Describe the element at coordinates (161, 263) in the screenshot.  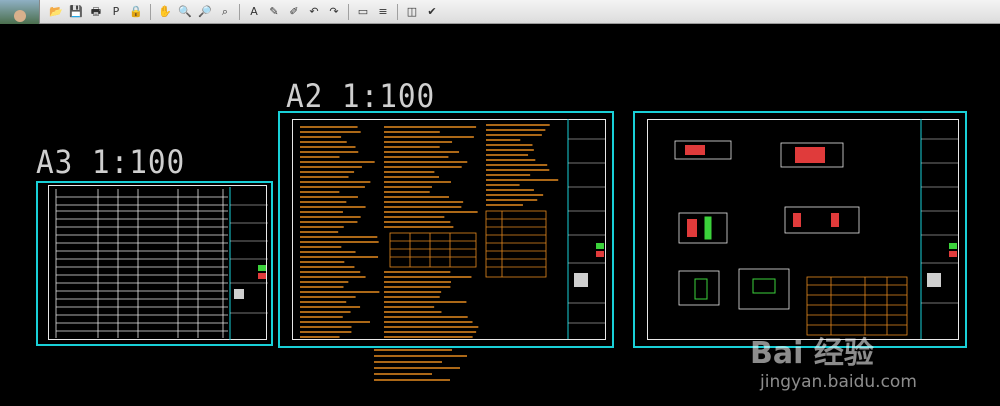
I see `a3-schedule-table` at that location.